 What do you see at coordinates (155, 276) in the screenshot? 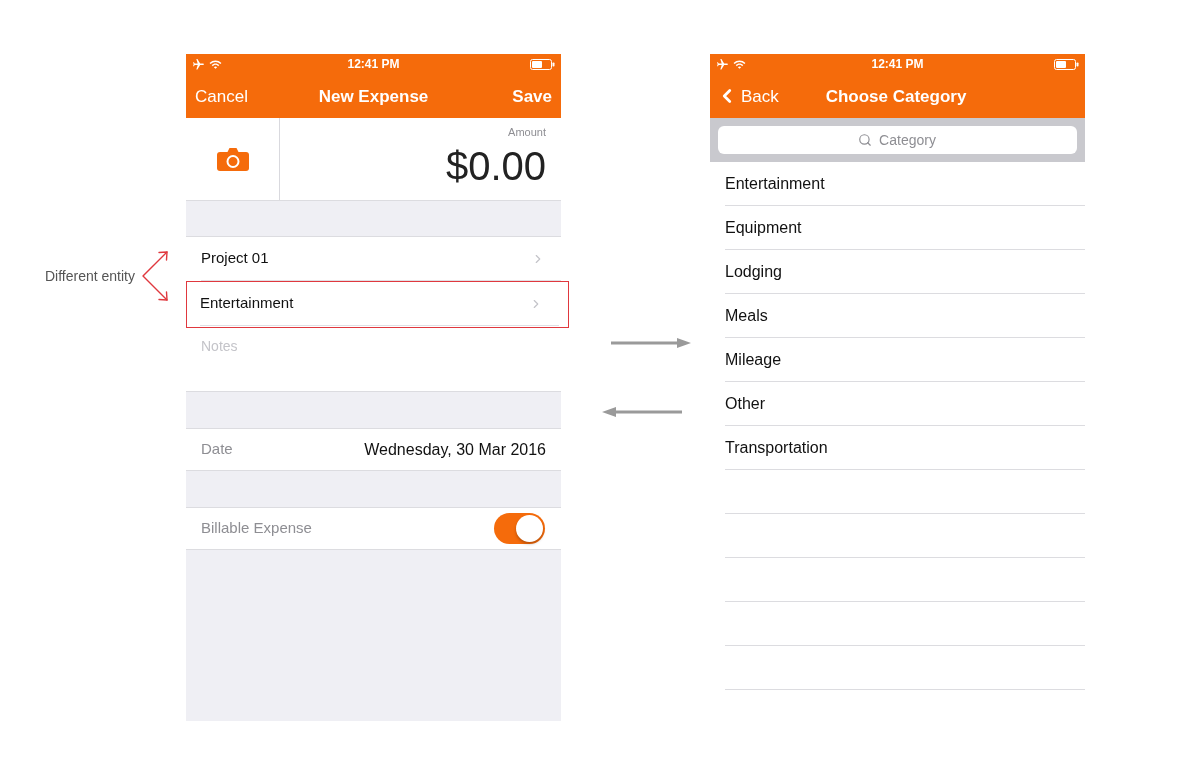
I see `bracket-arrows-icon` at bounding box center [155, 276].